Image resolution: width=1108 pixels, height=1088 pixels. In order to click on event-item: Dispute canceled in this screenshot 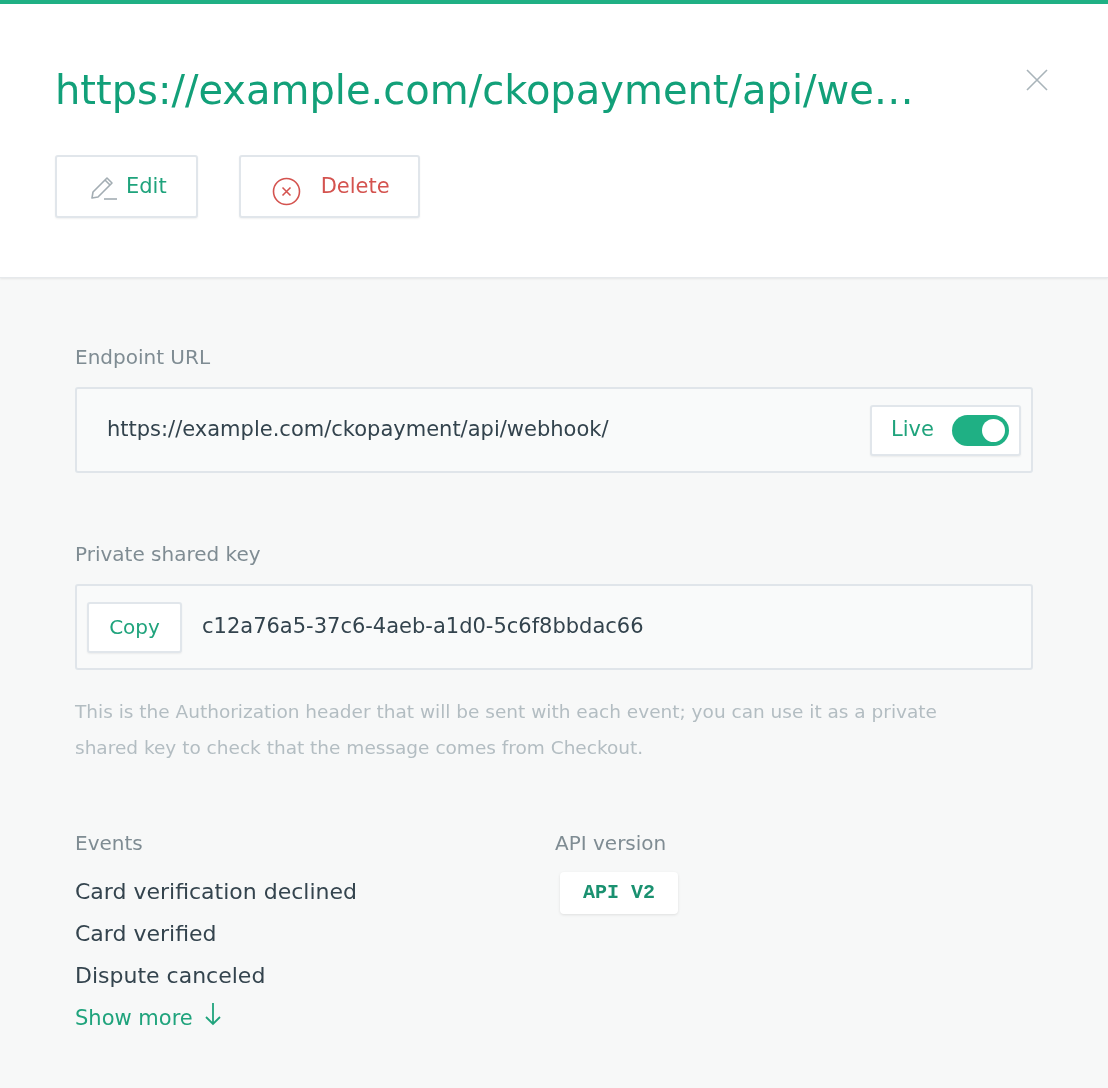, I will do `click(171, 976)`.